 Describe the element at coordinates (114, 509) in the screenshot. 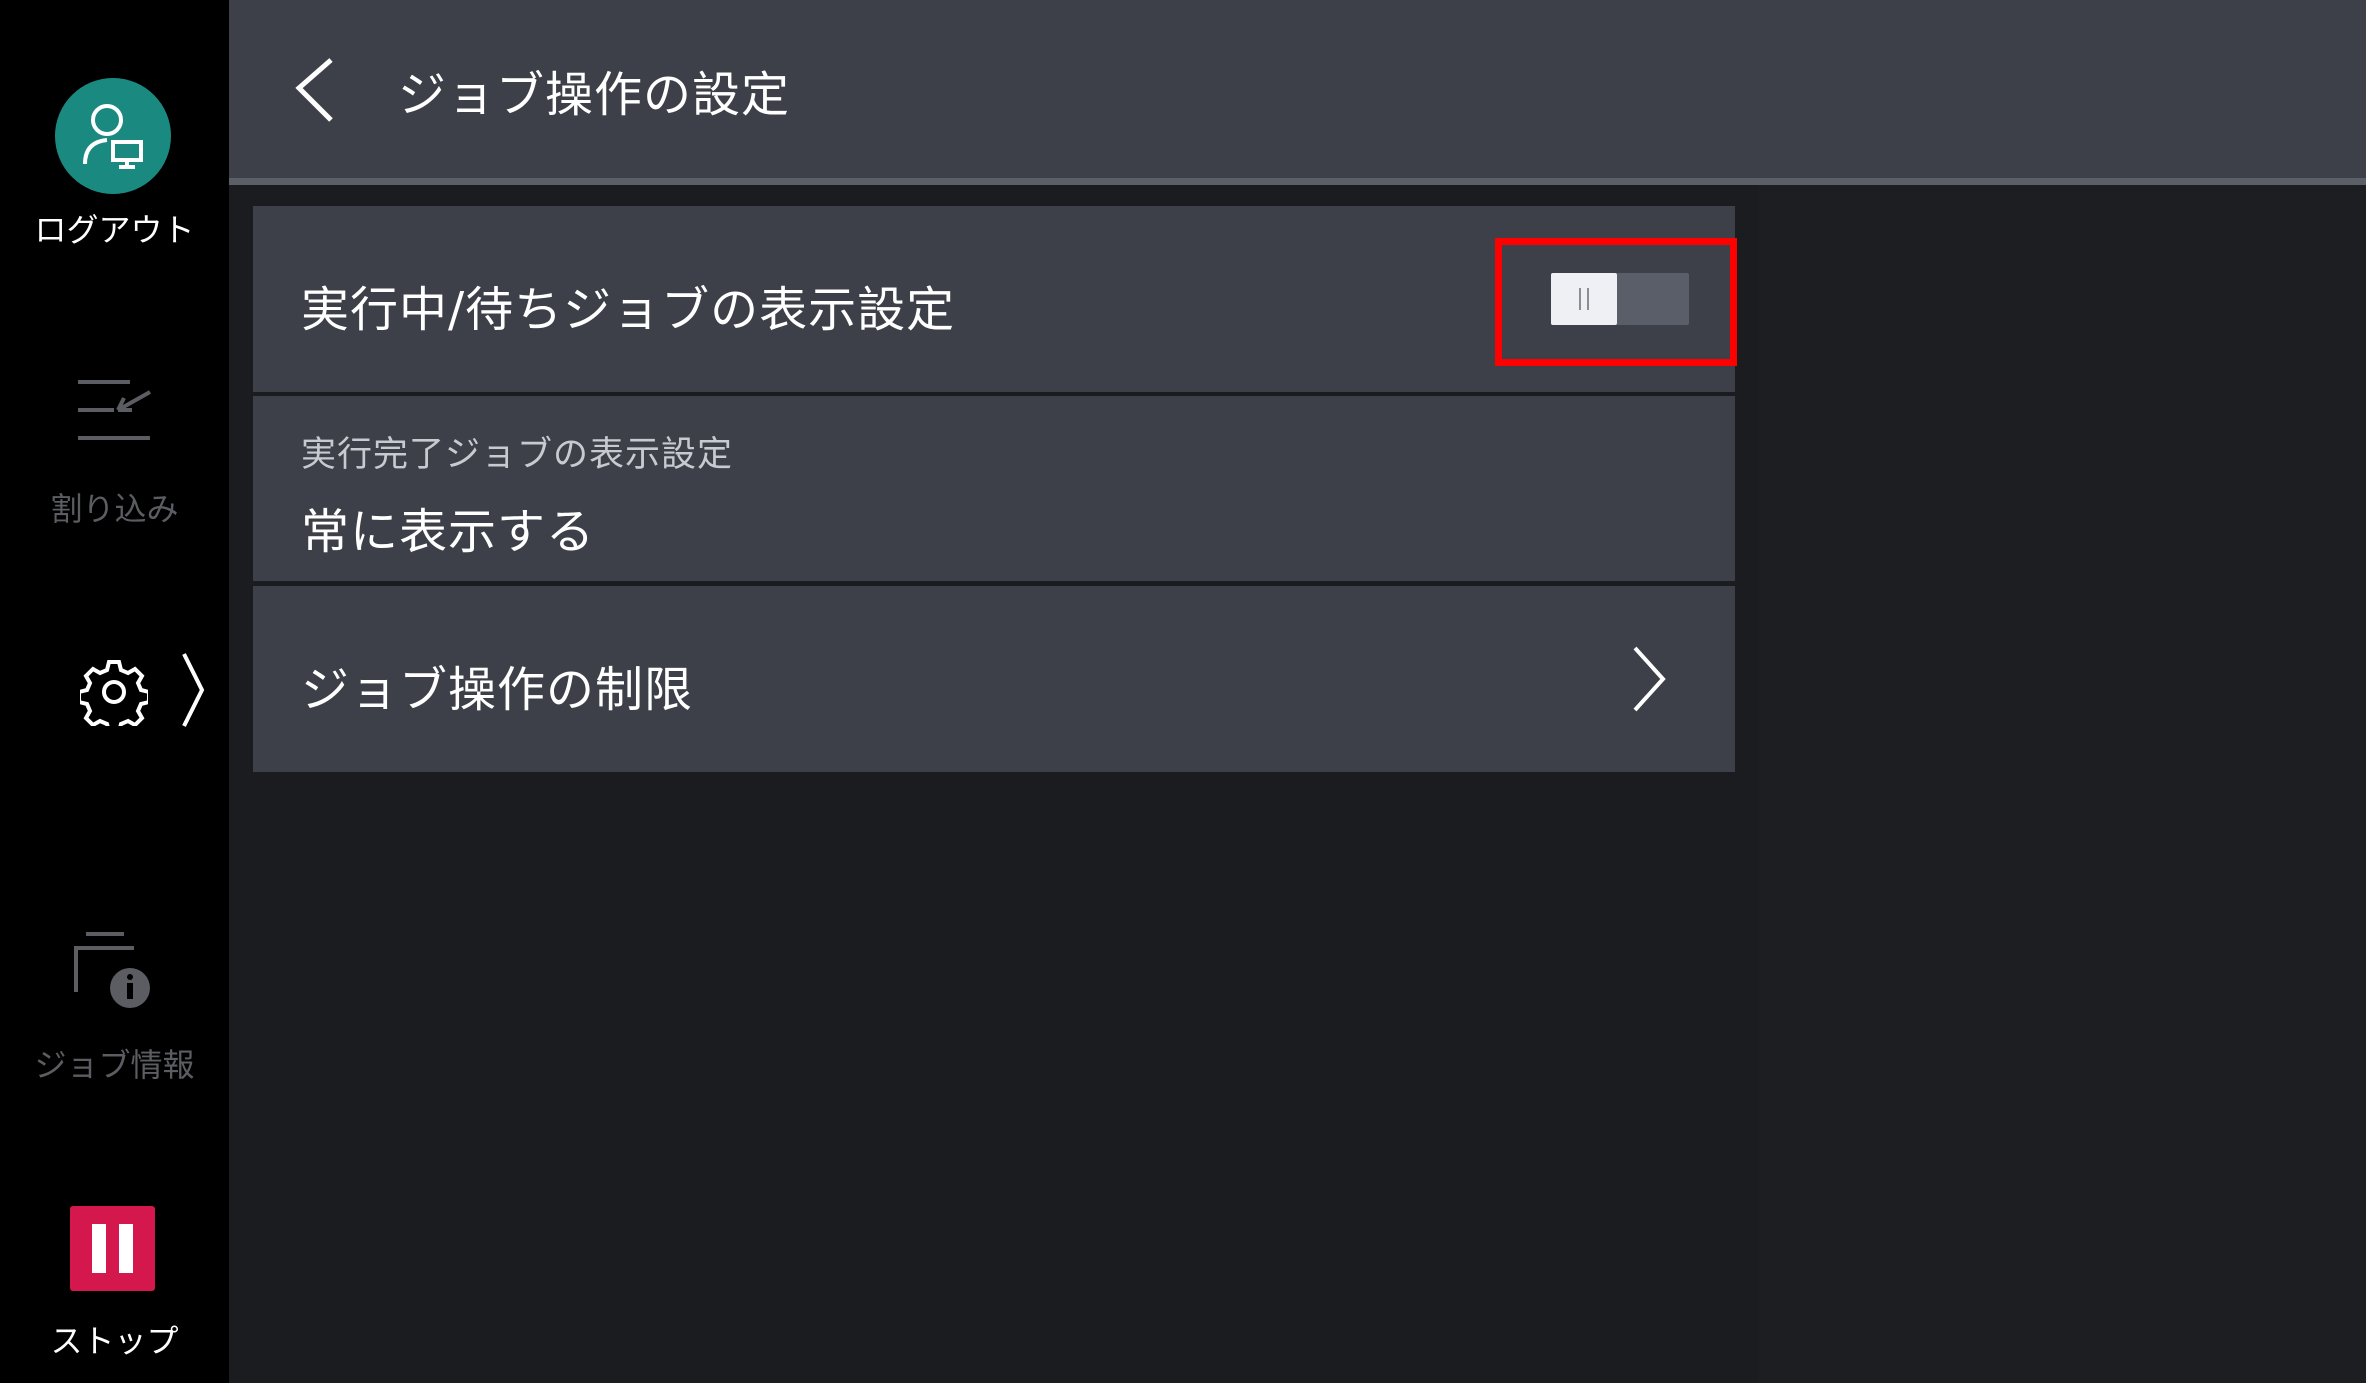

I see `interrupt-label: 割り込み` at that location.